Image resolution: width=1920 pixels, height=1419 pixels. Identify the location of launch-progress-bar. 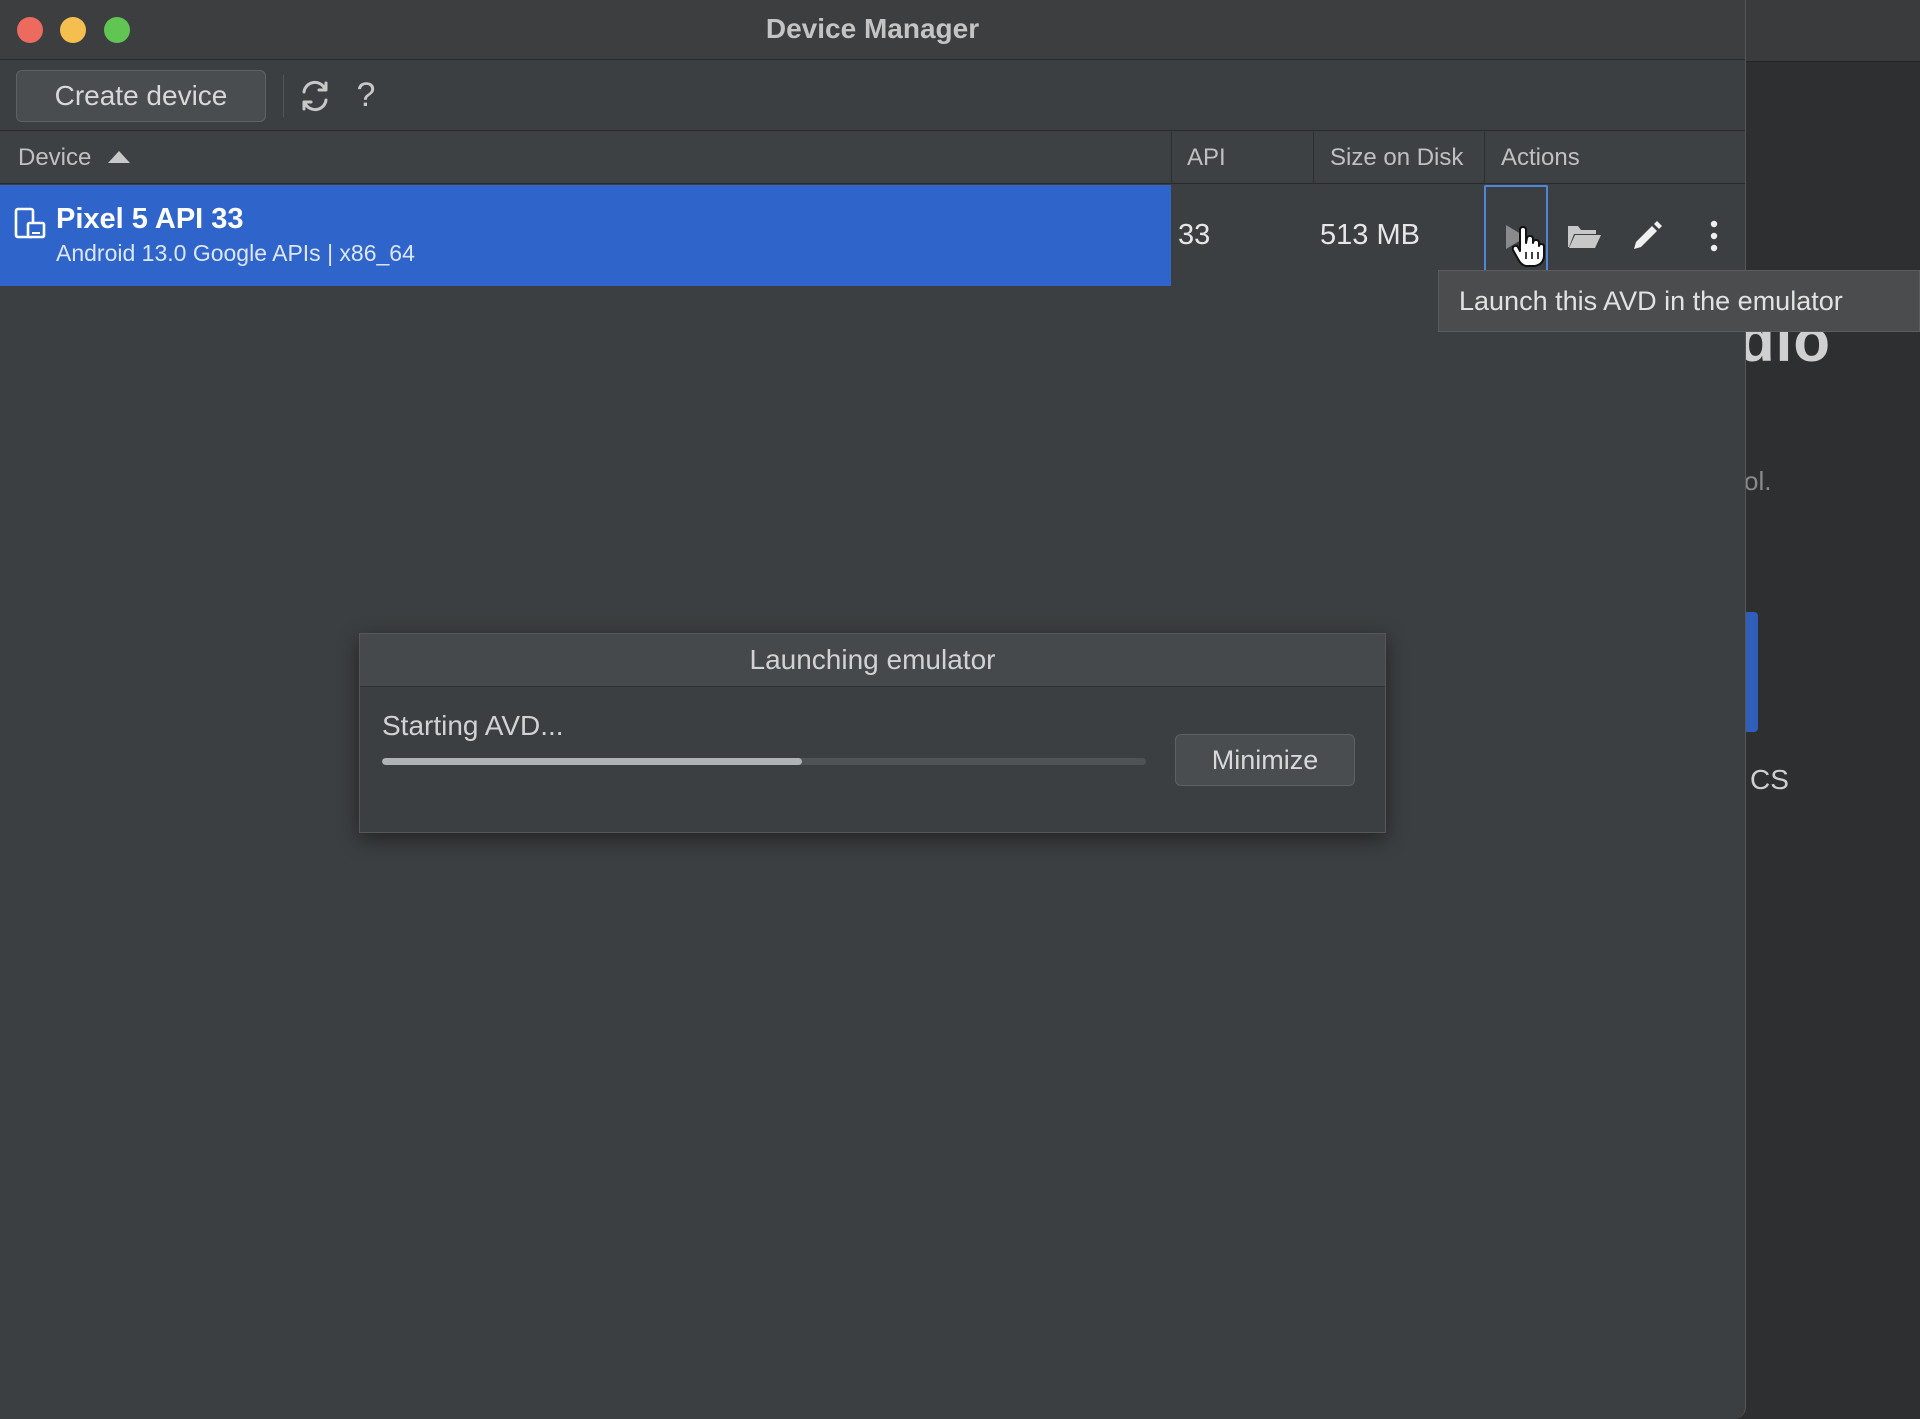
(764, 761).